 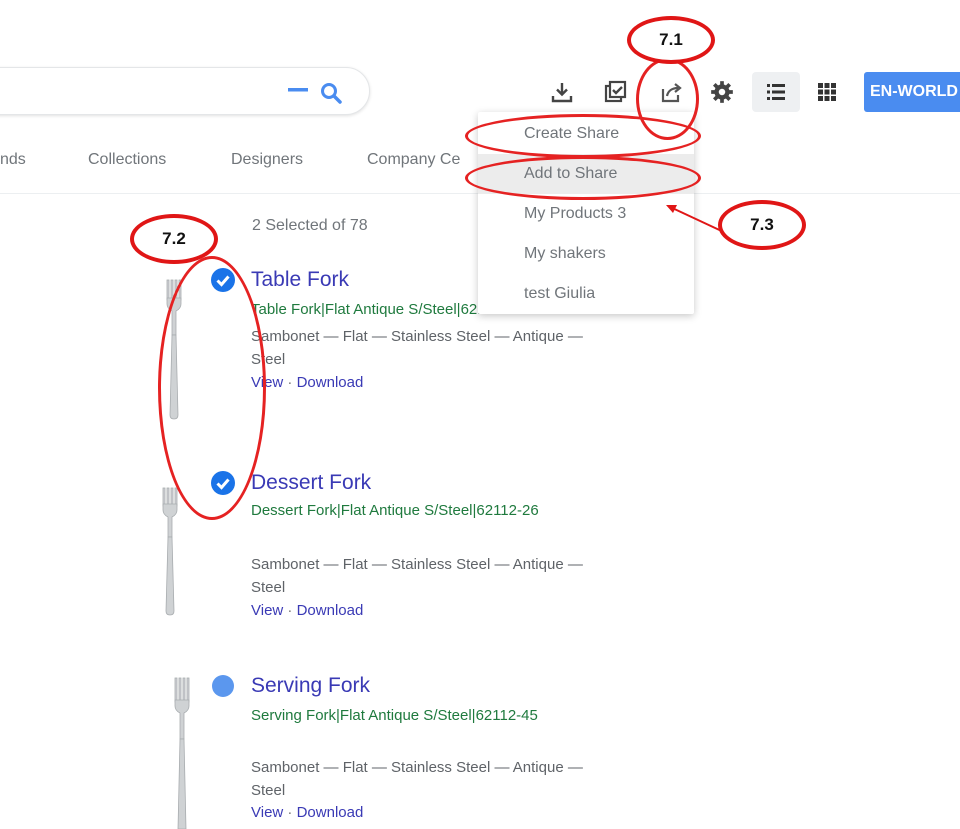 What do you see at coordinates (267, 160) in the screenshot?
I see `tab-designers: Designers` at bounding box center [267, 160].